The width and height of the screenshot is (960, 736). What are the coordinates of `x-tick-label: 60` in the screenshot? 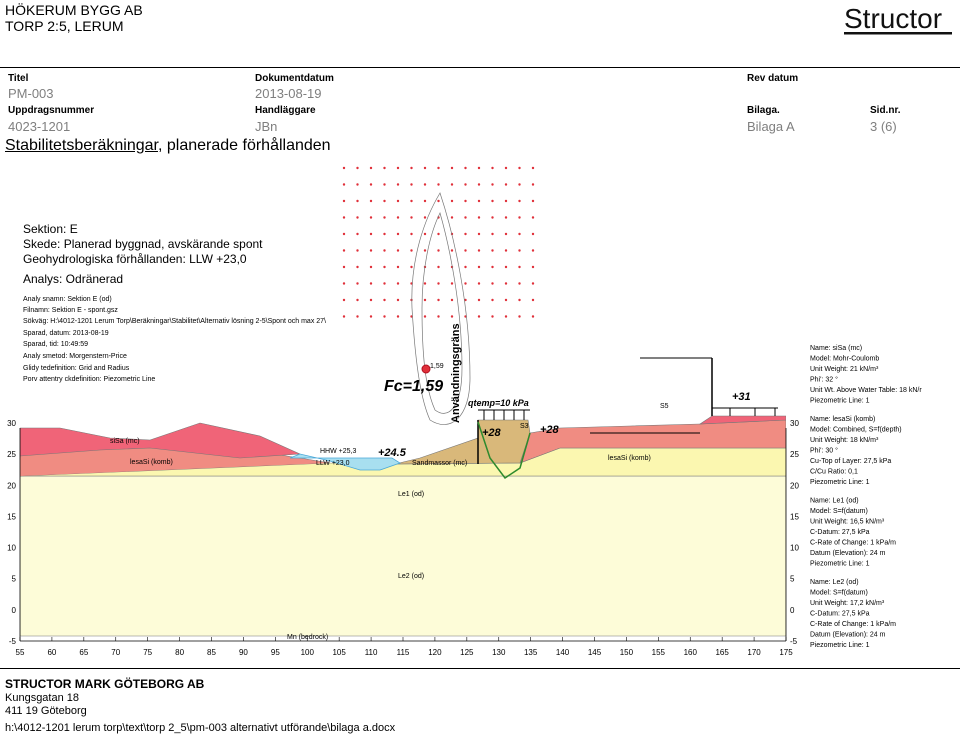 It's located at (51, 652).